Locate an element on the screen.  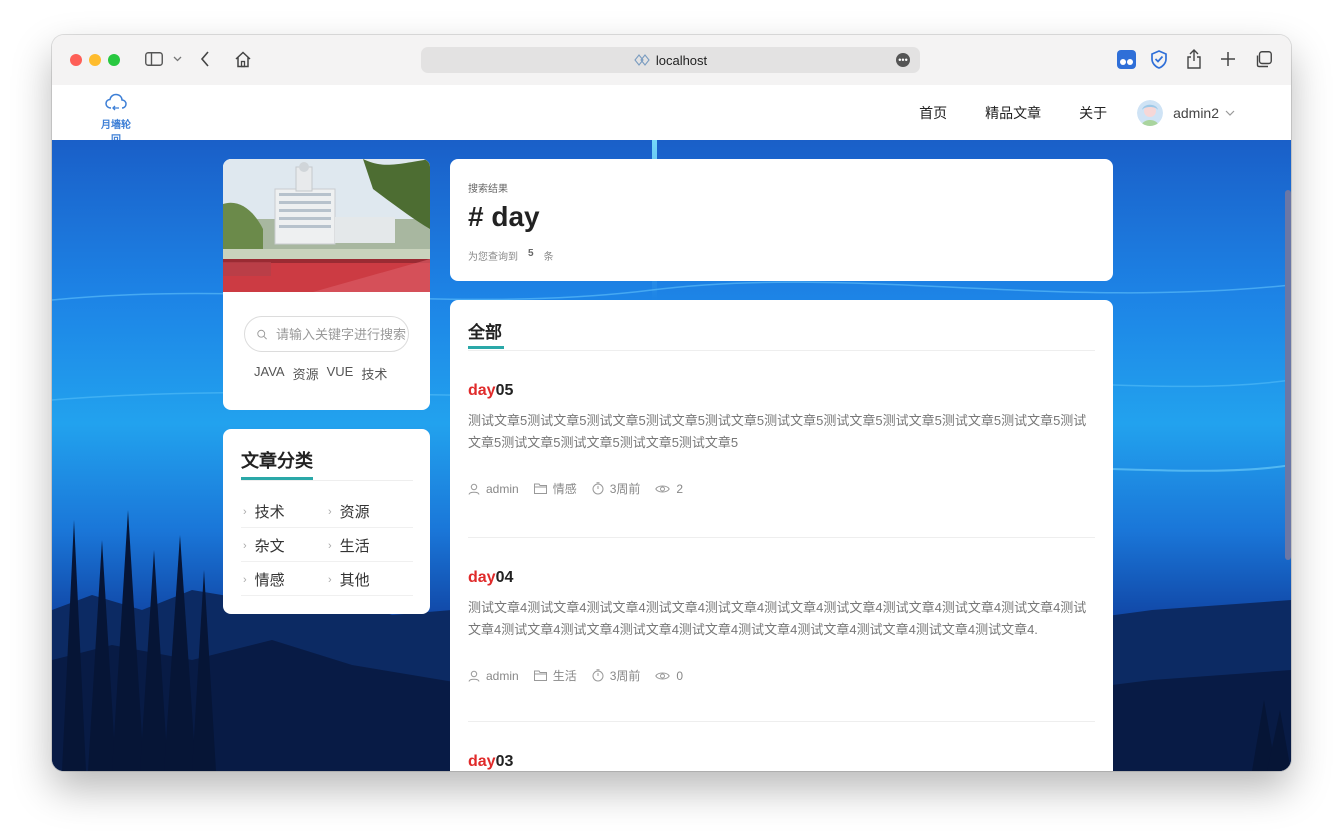
post-time: 3周前 is located at coordinates (616, 488).